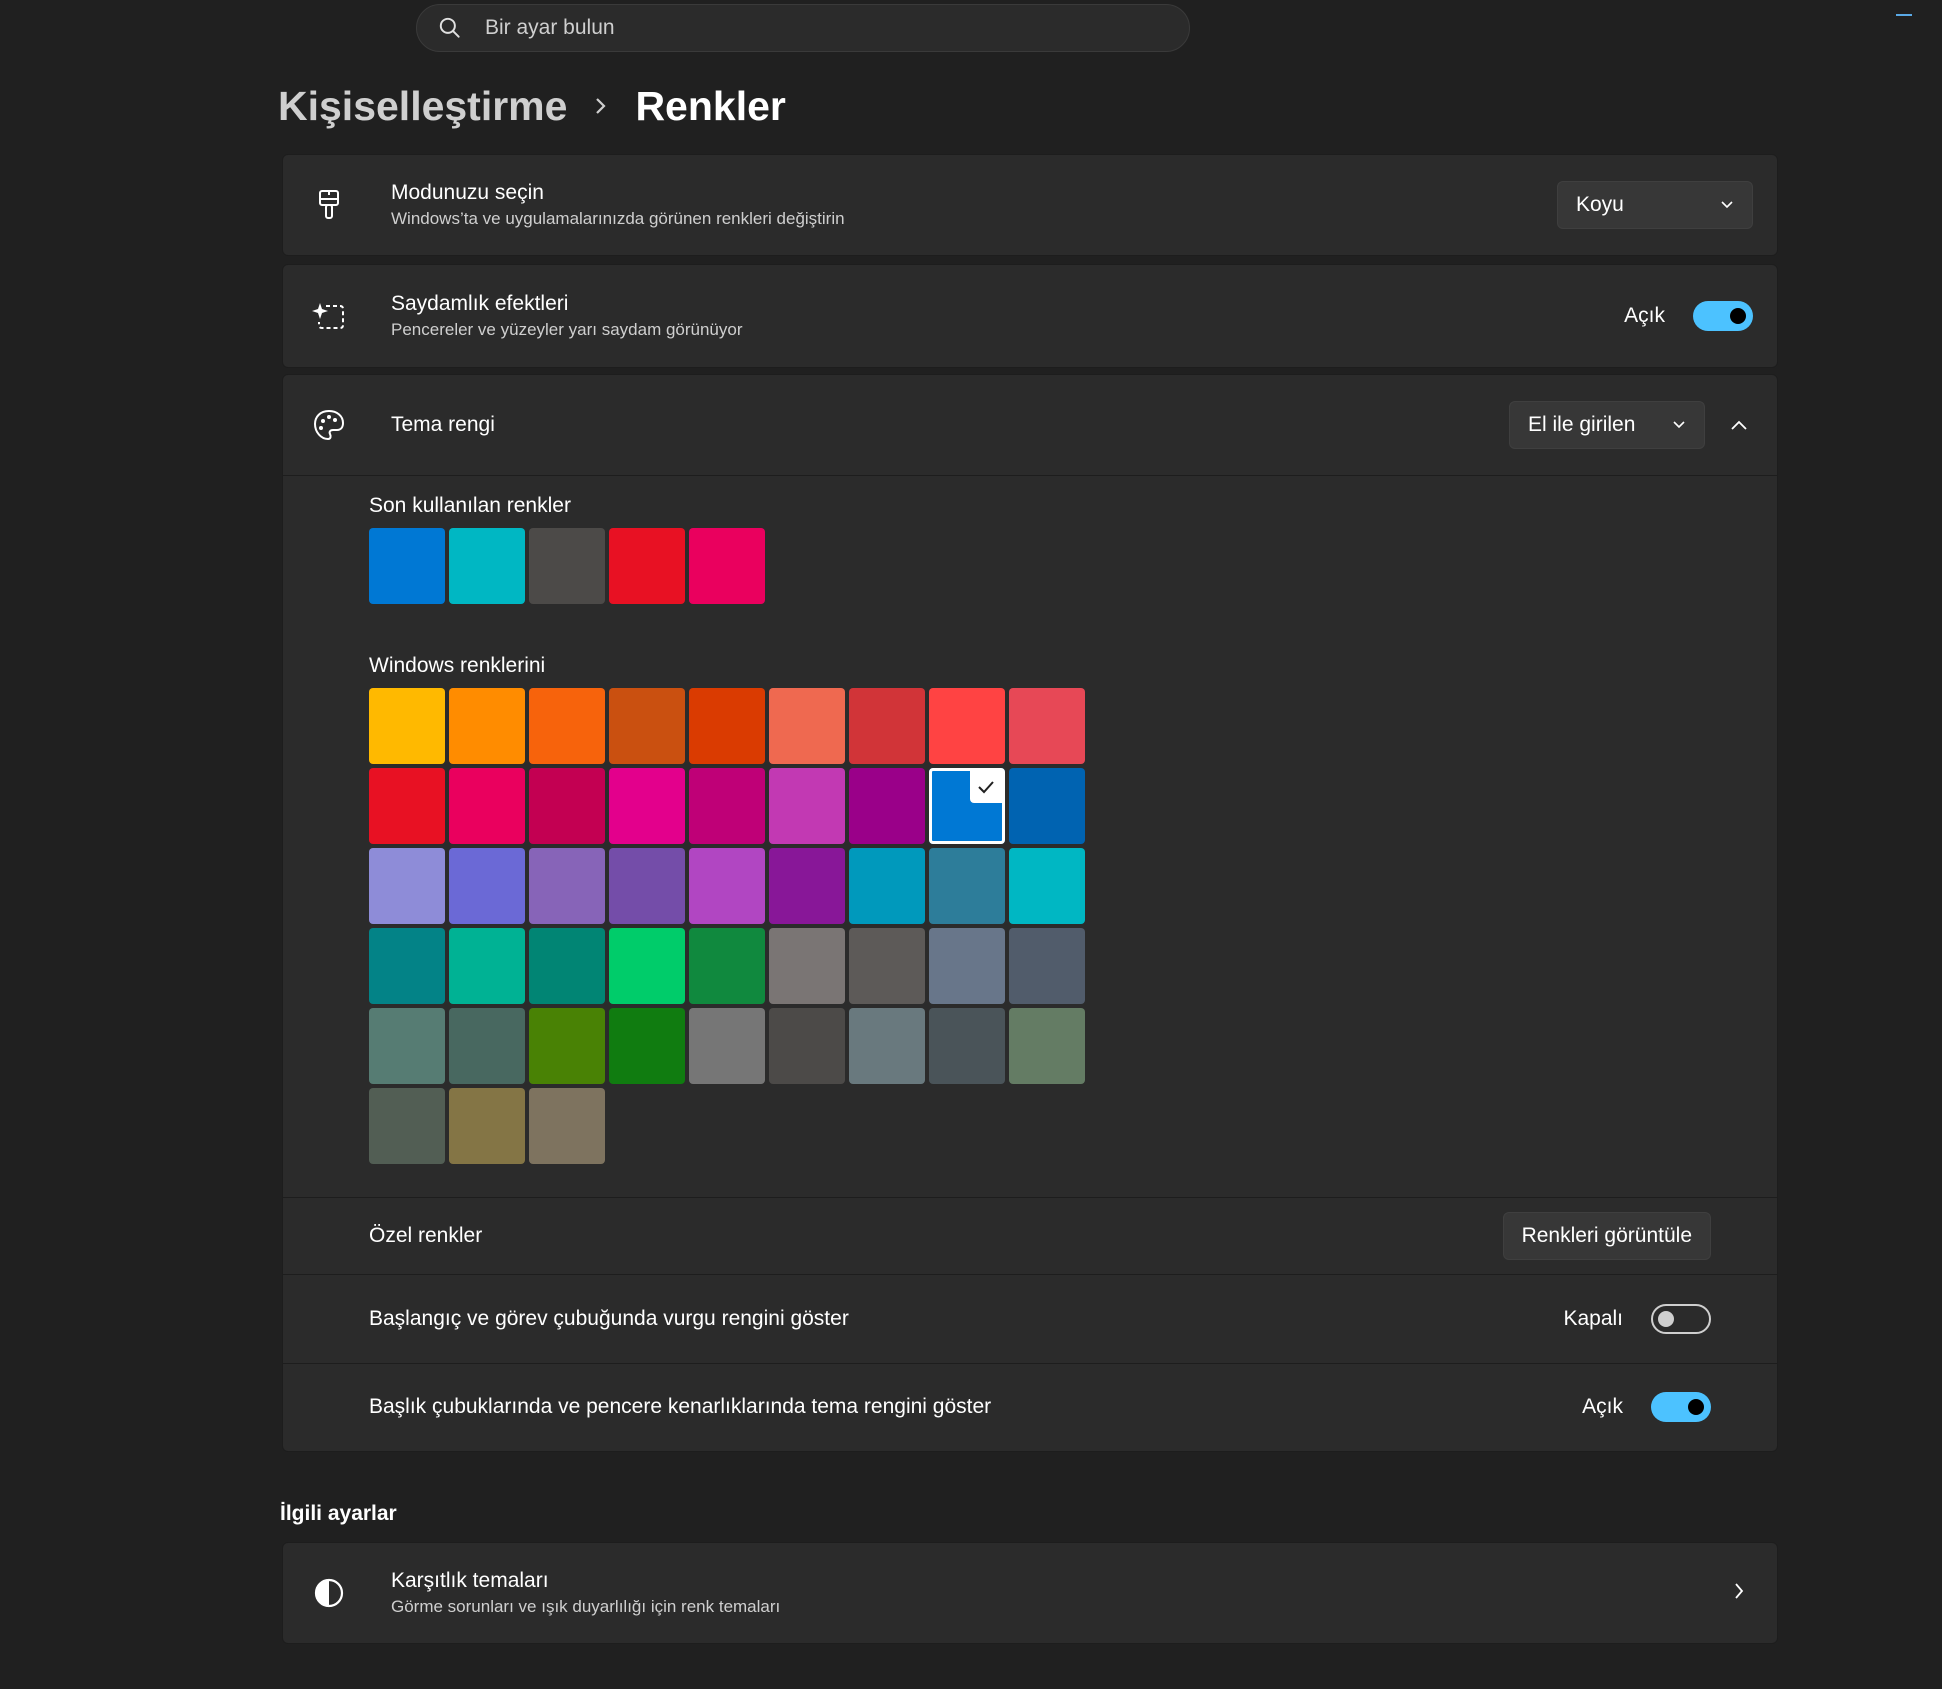 The width and height of the screenshot is (1942, 1689). I want to click on page-title: Renkler, so click(710, 105).